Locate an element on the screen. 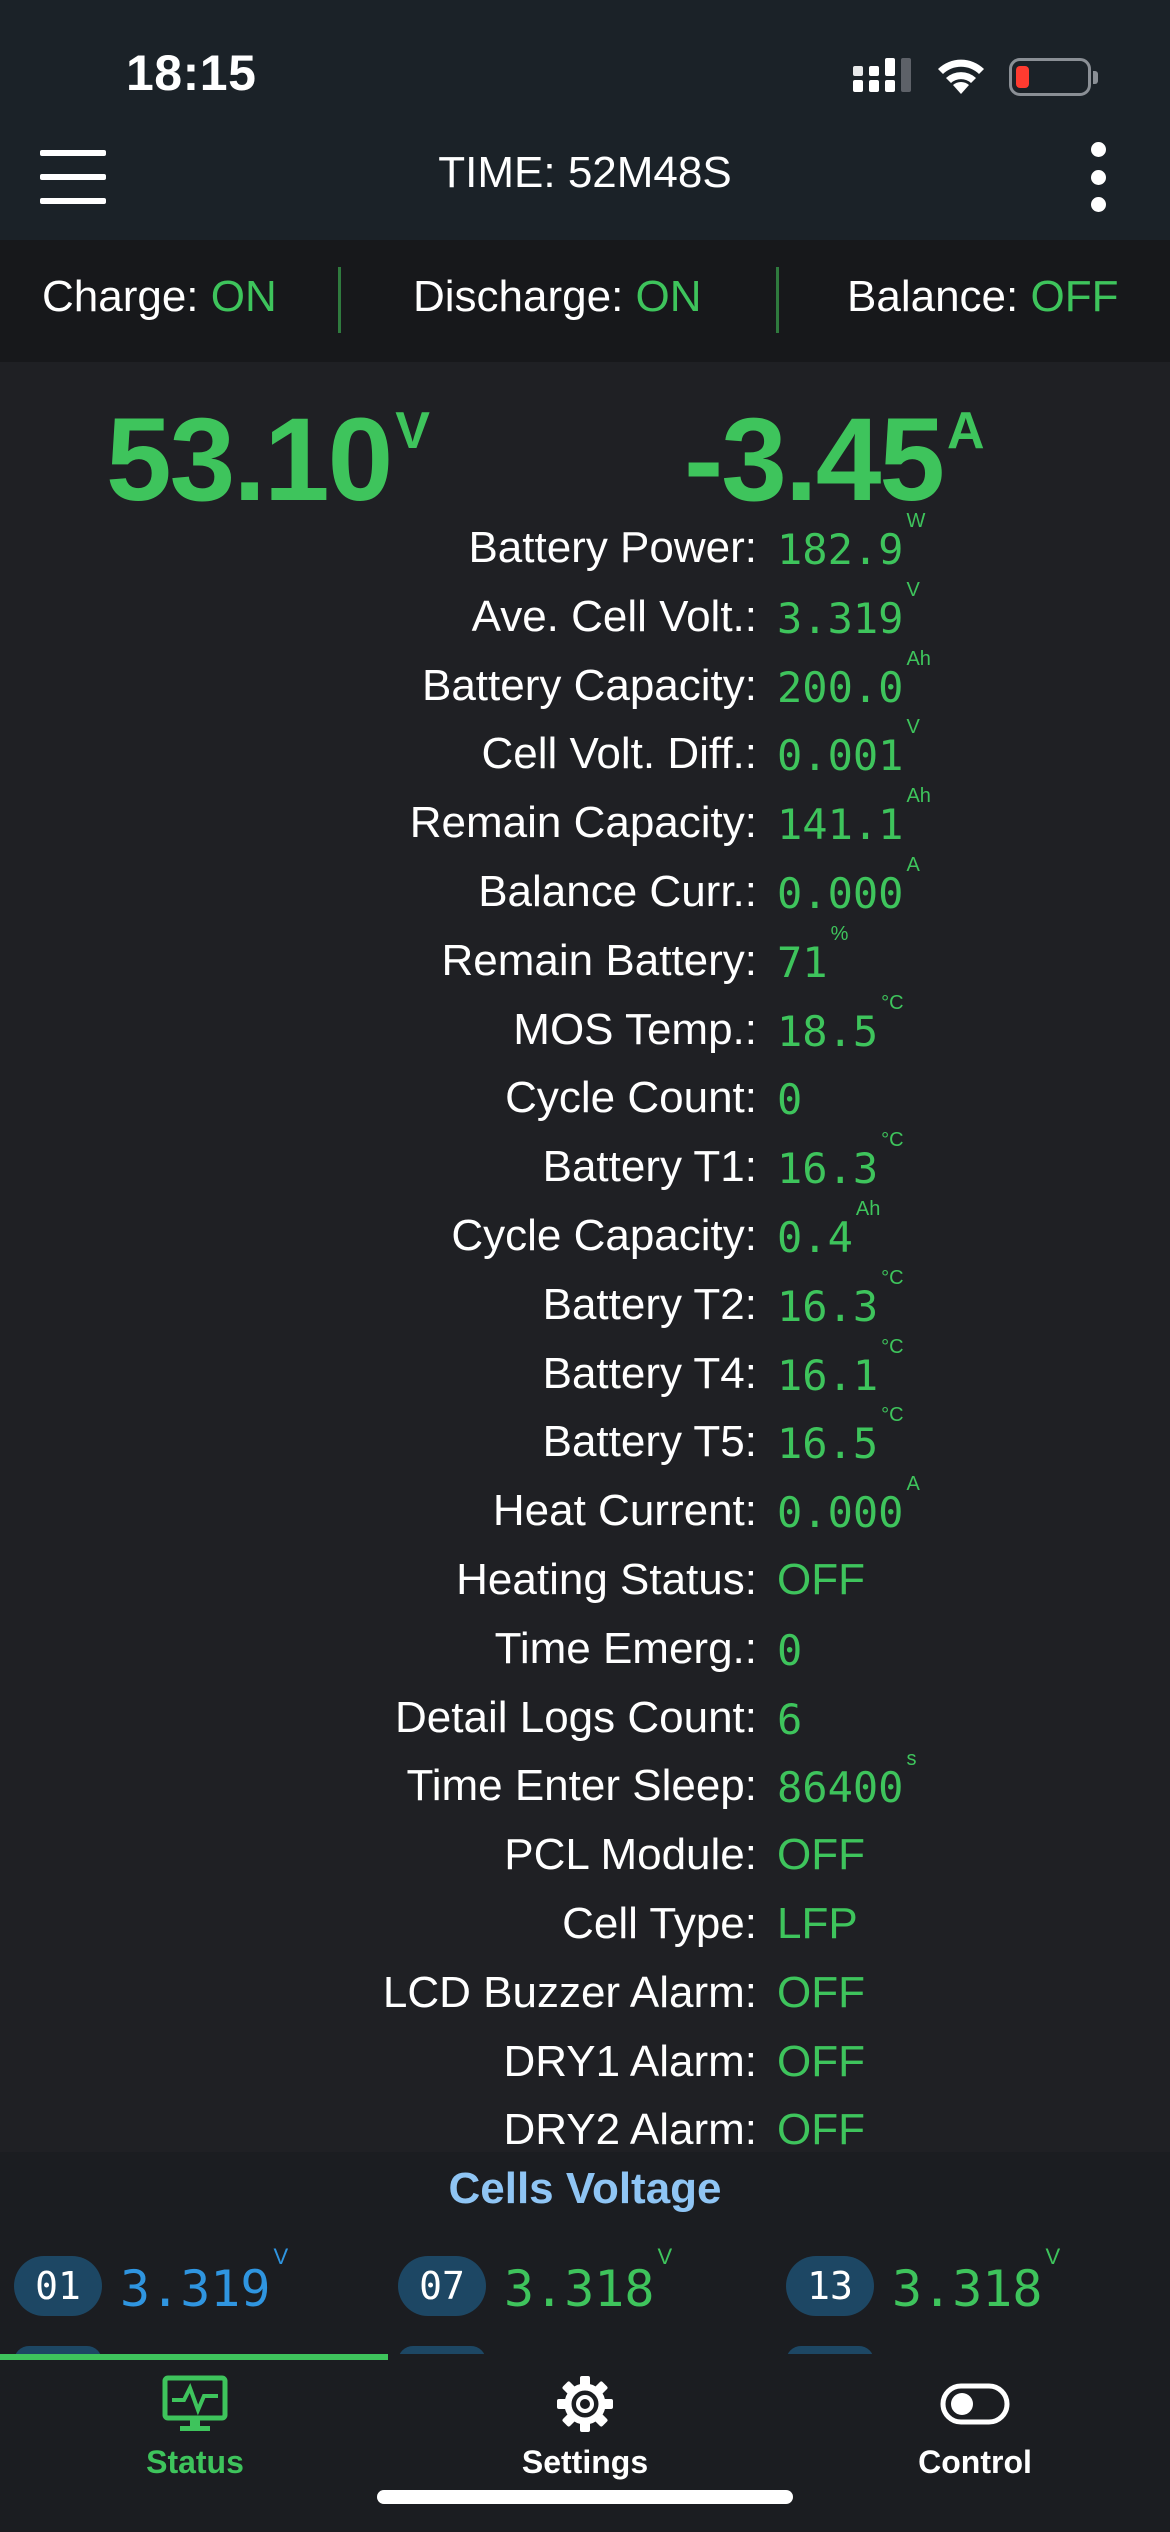  detail-label: Cycle Count: is located at coordinates (631, 1098).